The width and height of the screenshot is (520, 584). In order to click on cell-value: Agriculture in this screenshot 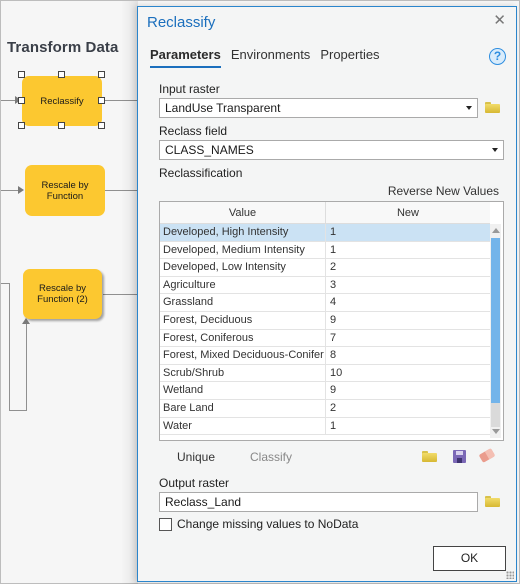, I will do `click(243, 285)`.